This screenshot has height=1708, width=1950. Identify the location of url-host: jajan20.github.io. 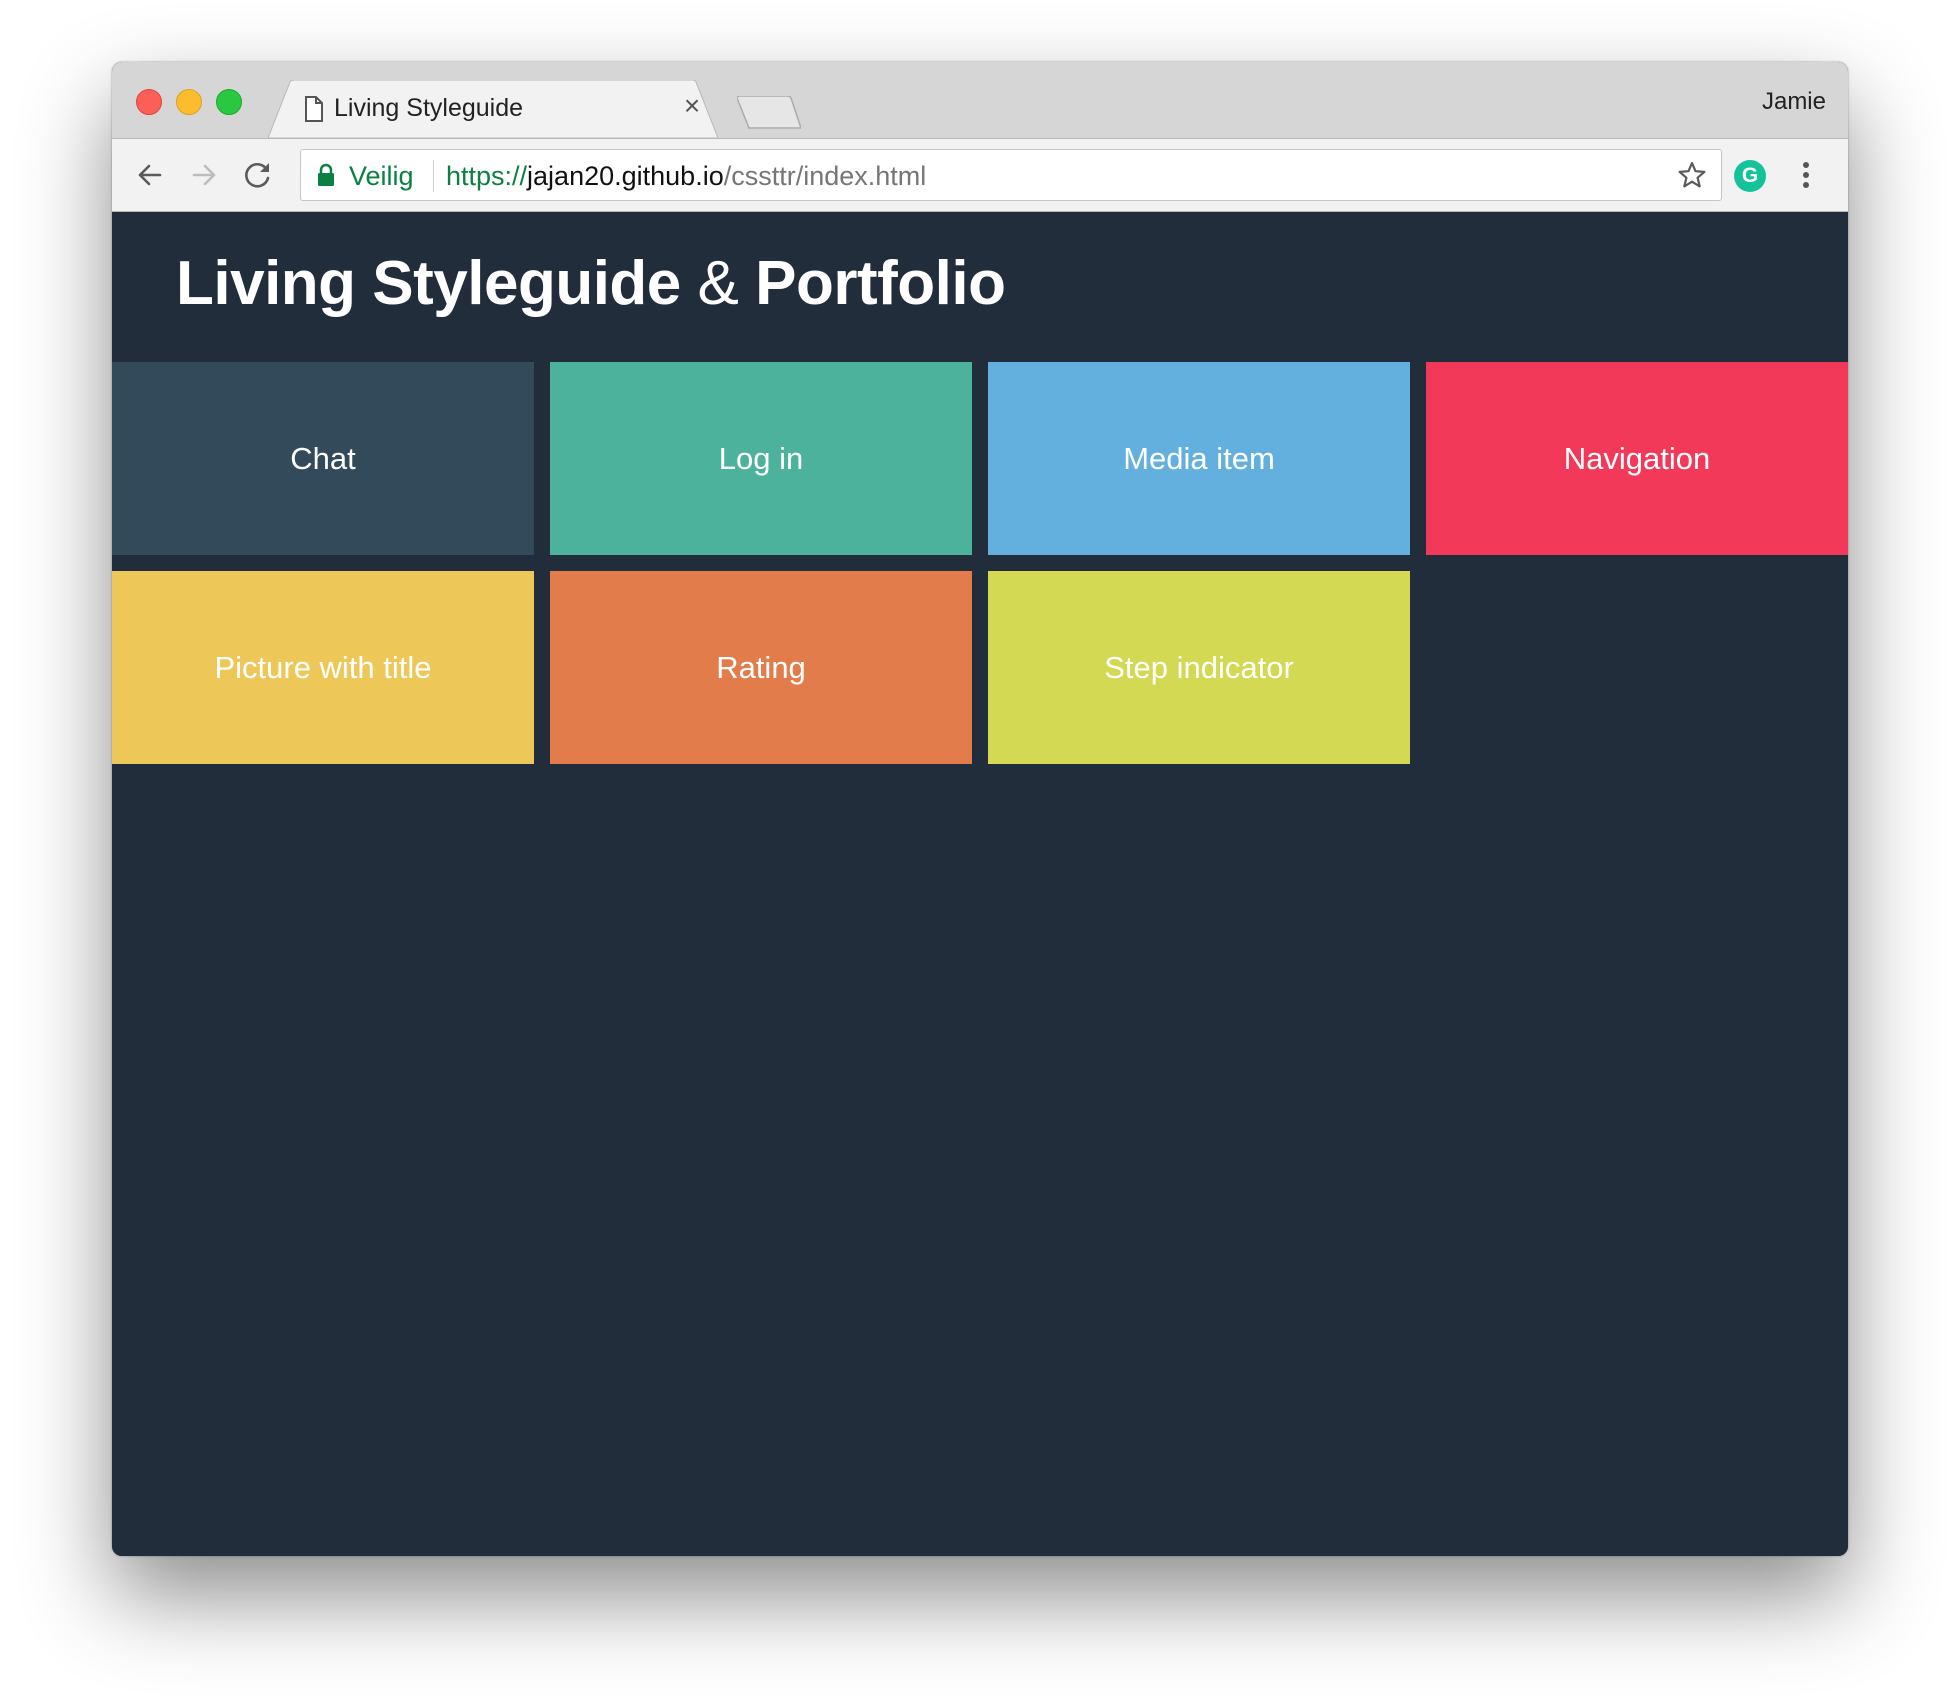
(625, 176).